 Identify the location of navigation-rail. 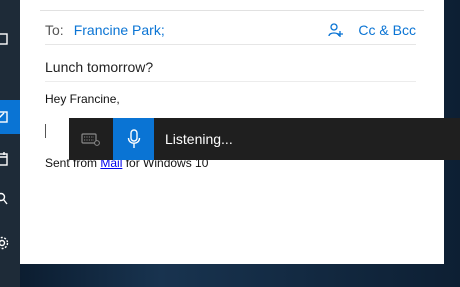
(10, 143).